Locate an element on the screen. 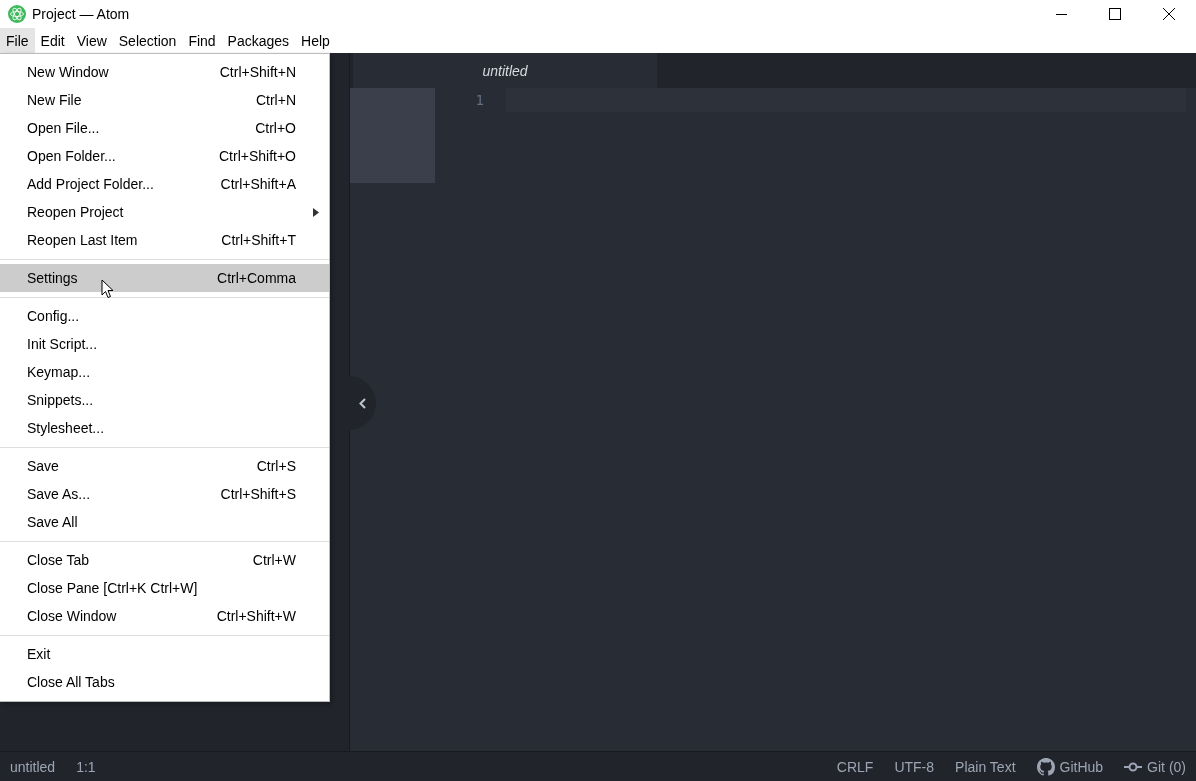  menu-item: Add Project Folder... Ctrl+Shift+A is located at coordinates (164, 184).